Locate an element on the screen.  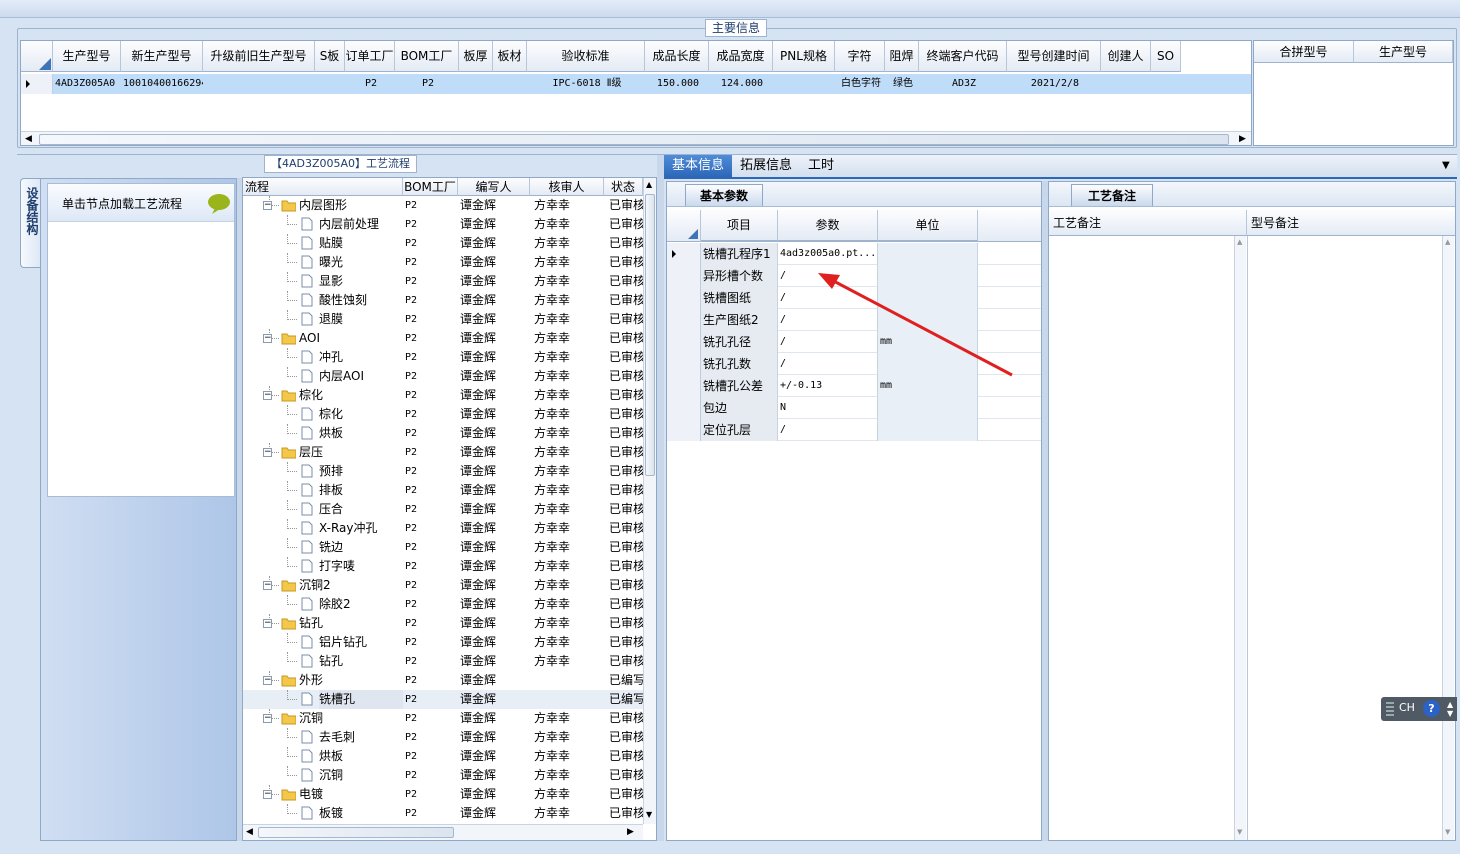
tree-cell is located at coordinates (569, 680).